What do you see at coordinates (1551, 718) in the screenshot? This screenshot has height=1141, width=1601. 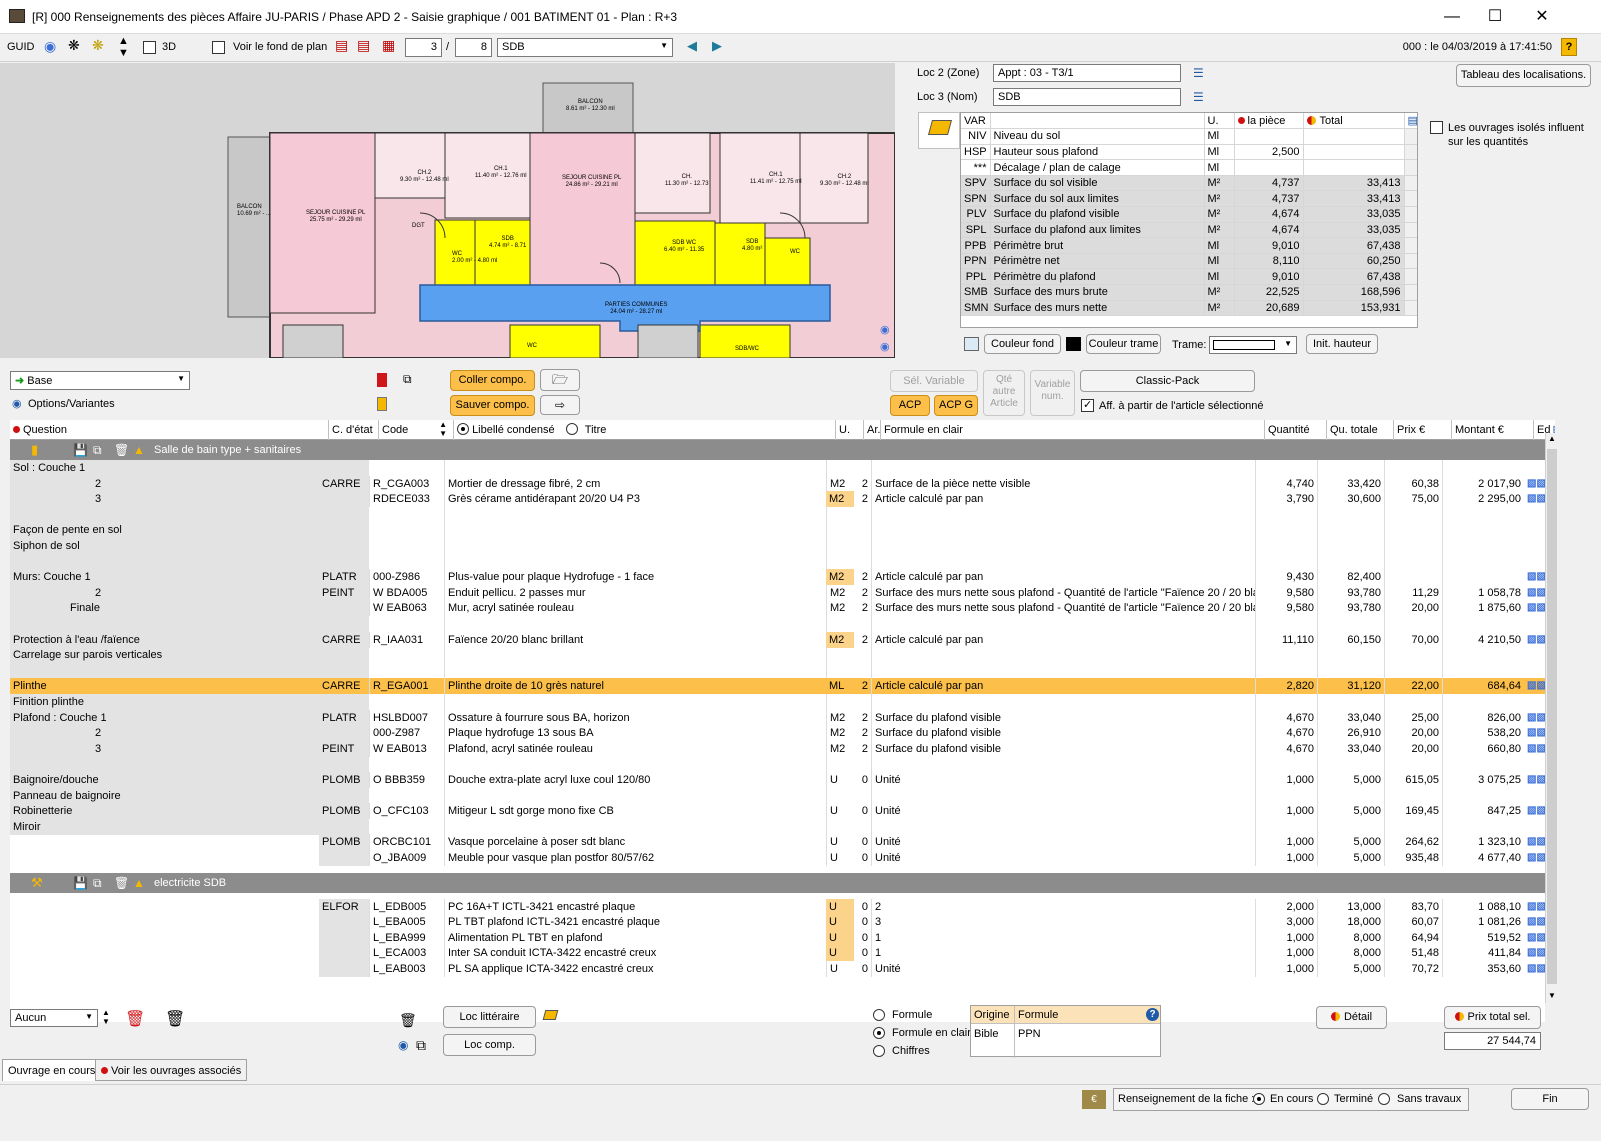 I see `grid-scrollbar: ▲ ▼` at bounding box center [1551, 718].